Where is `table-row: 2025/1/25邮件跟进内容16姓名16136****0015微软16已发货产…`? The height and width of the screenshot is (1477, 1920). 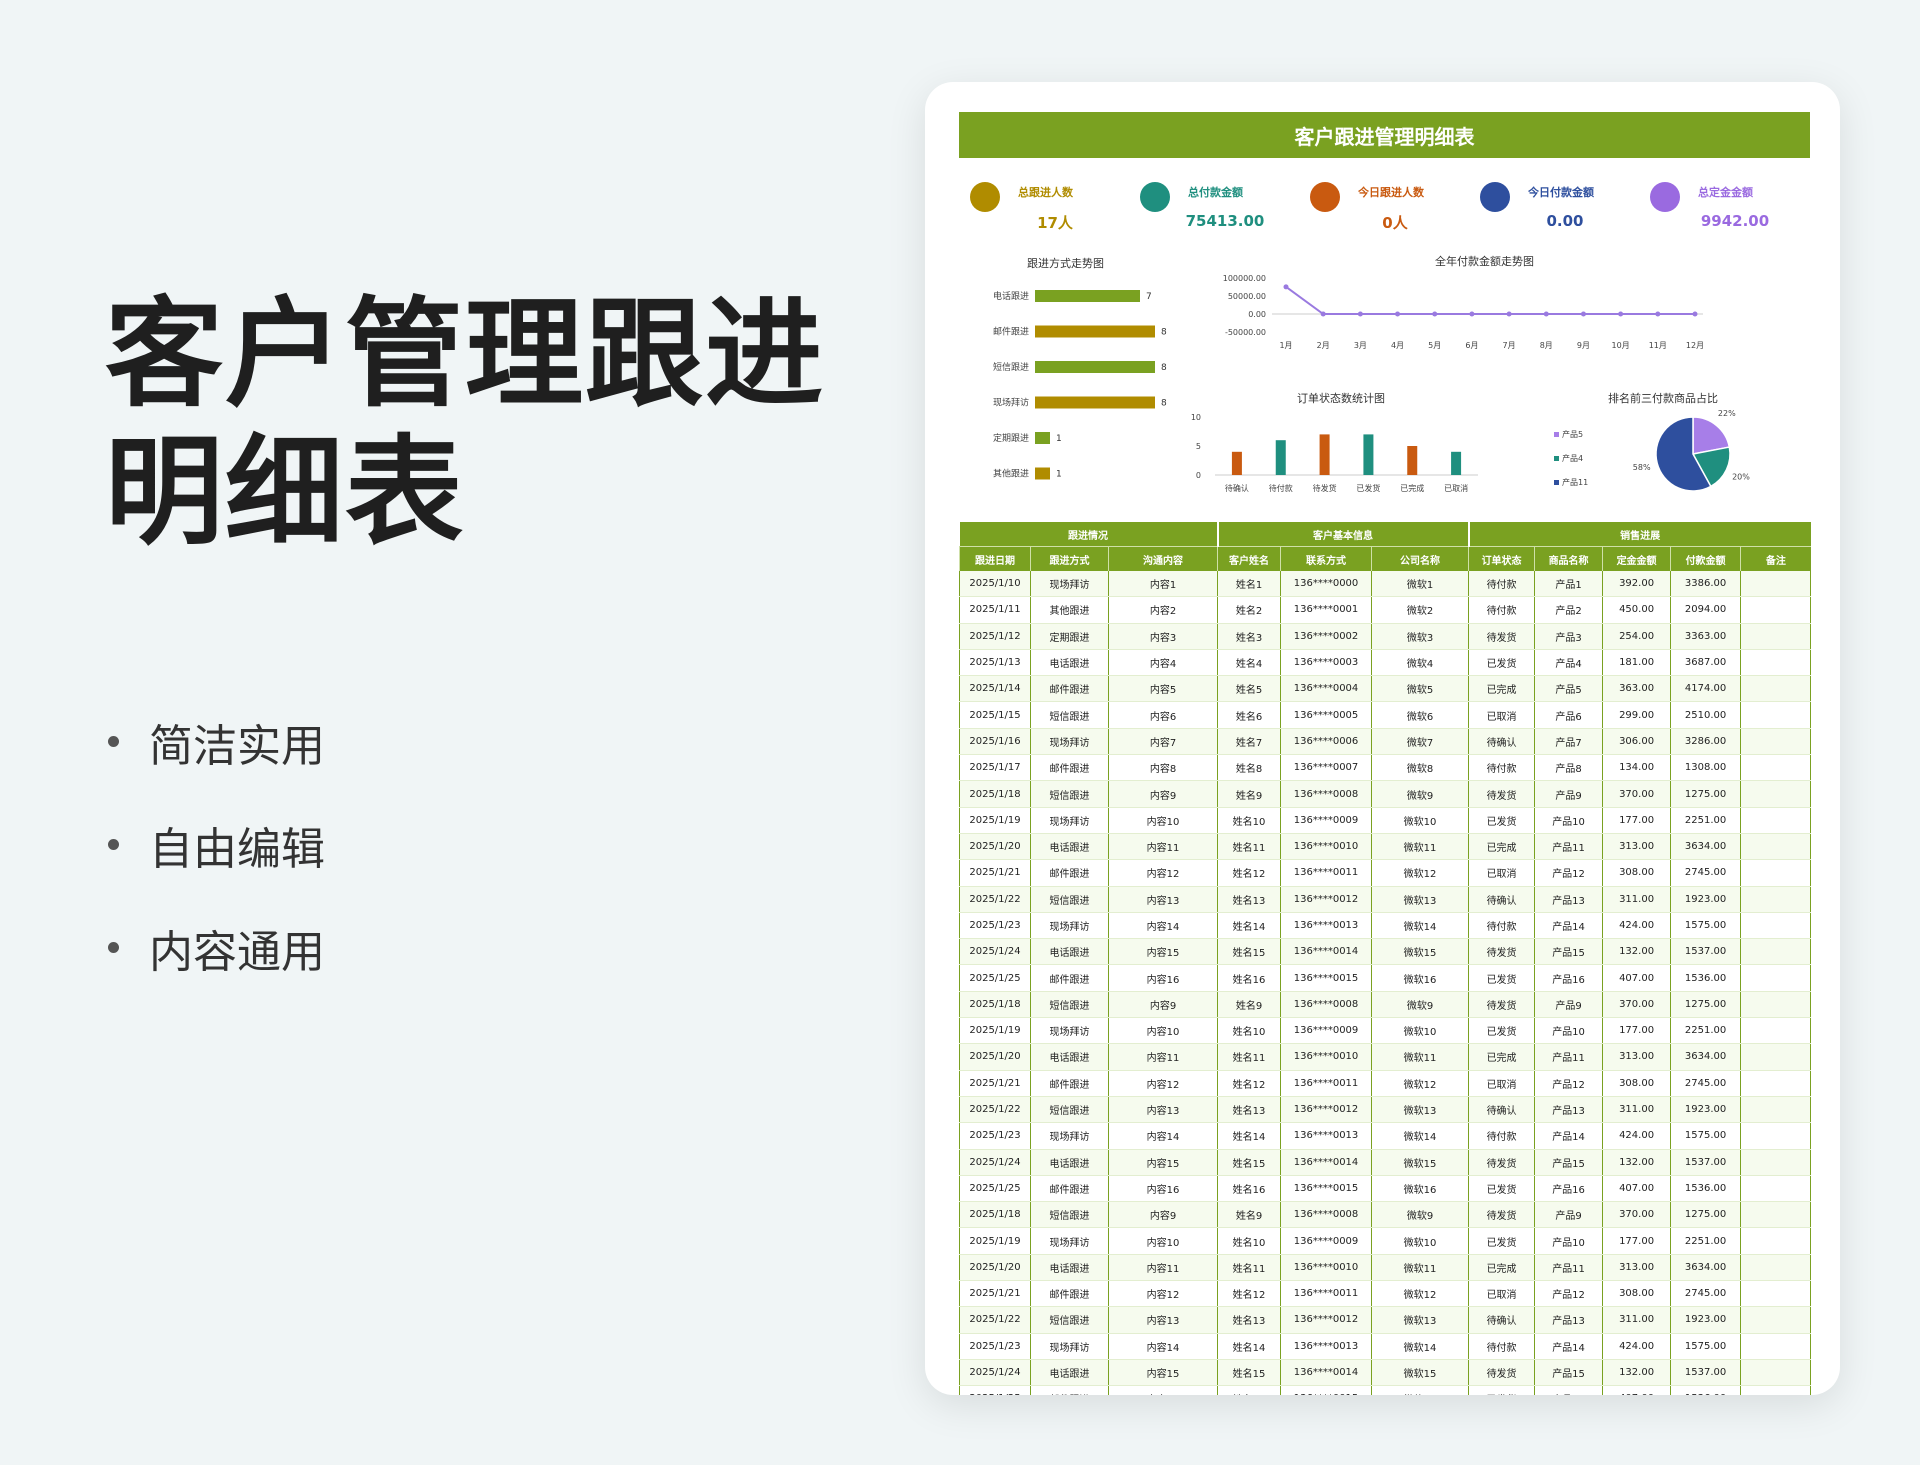
table-row: 2025/1/25邮件跟进内容16姓名16136****0015微软16已发货产… is located at coordinates (1385, 978).